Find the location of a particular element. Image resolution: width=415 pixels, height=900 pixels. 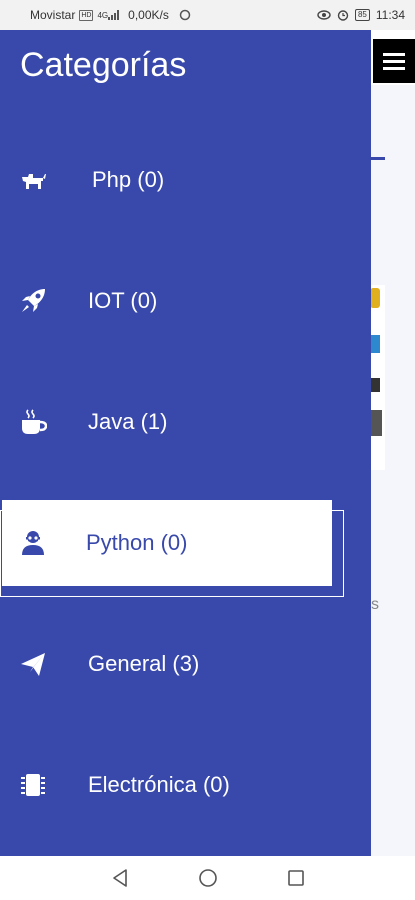

coffee-icon is located at coordinates (33, 422).